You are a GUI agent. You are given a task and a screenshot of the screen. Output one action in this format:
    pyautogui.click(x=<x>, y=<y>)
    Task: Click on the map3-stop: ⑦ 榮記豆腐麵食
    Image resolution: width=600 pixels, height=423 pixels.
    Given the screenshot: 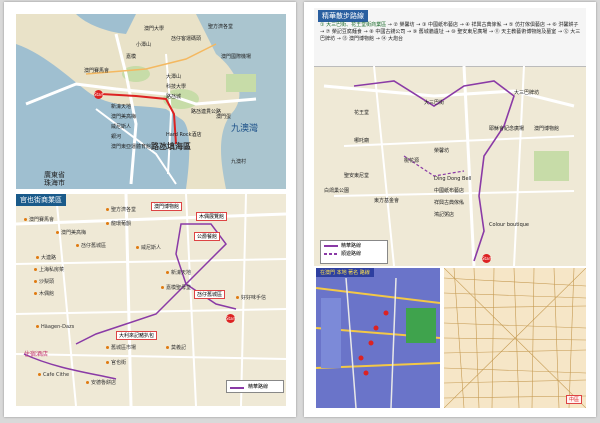 What is the action you would take?
    pyautogui.click(x=344, y=32)
    